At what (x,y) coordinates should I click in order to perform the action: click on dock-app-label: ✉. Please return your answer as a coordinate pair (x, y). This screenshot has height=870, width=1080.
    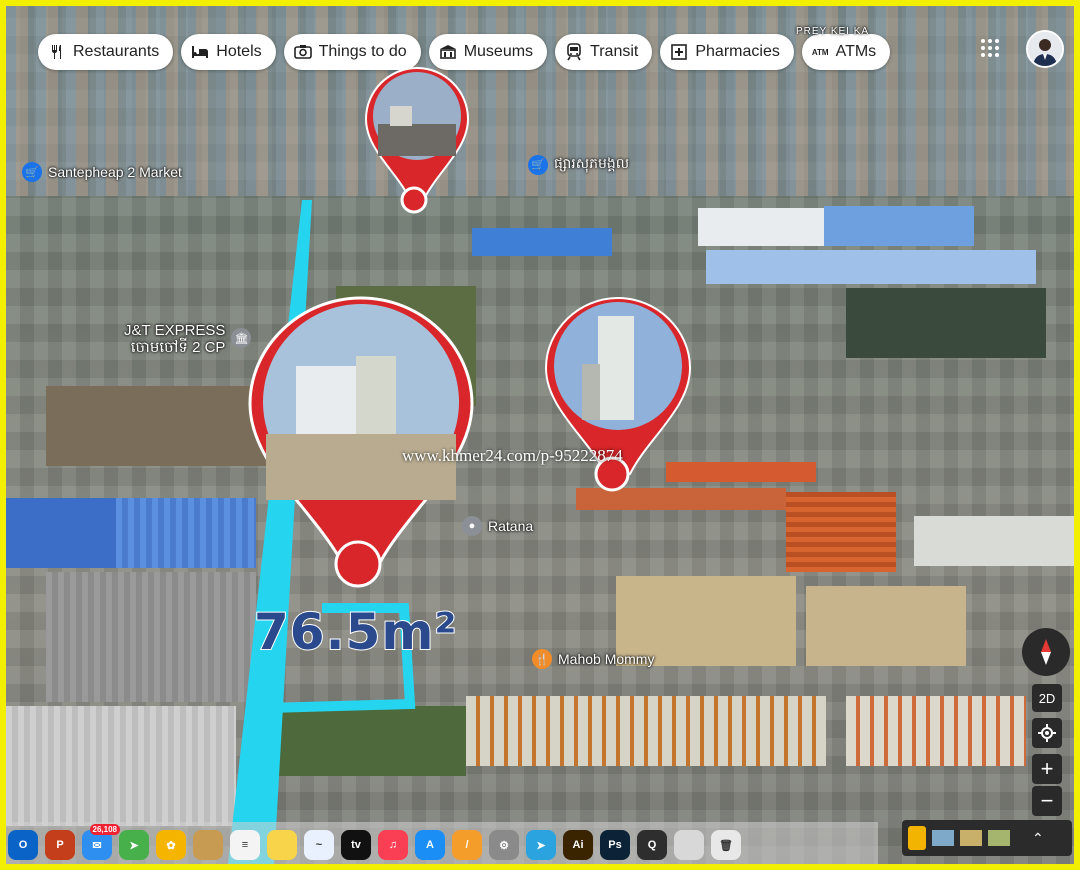
    Looking at the image, I should click on (97, 845).